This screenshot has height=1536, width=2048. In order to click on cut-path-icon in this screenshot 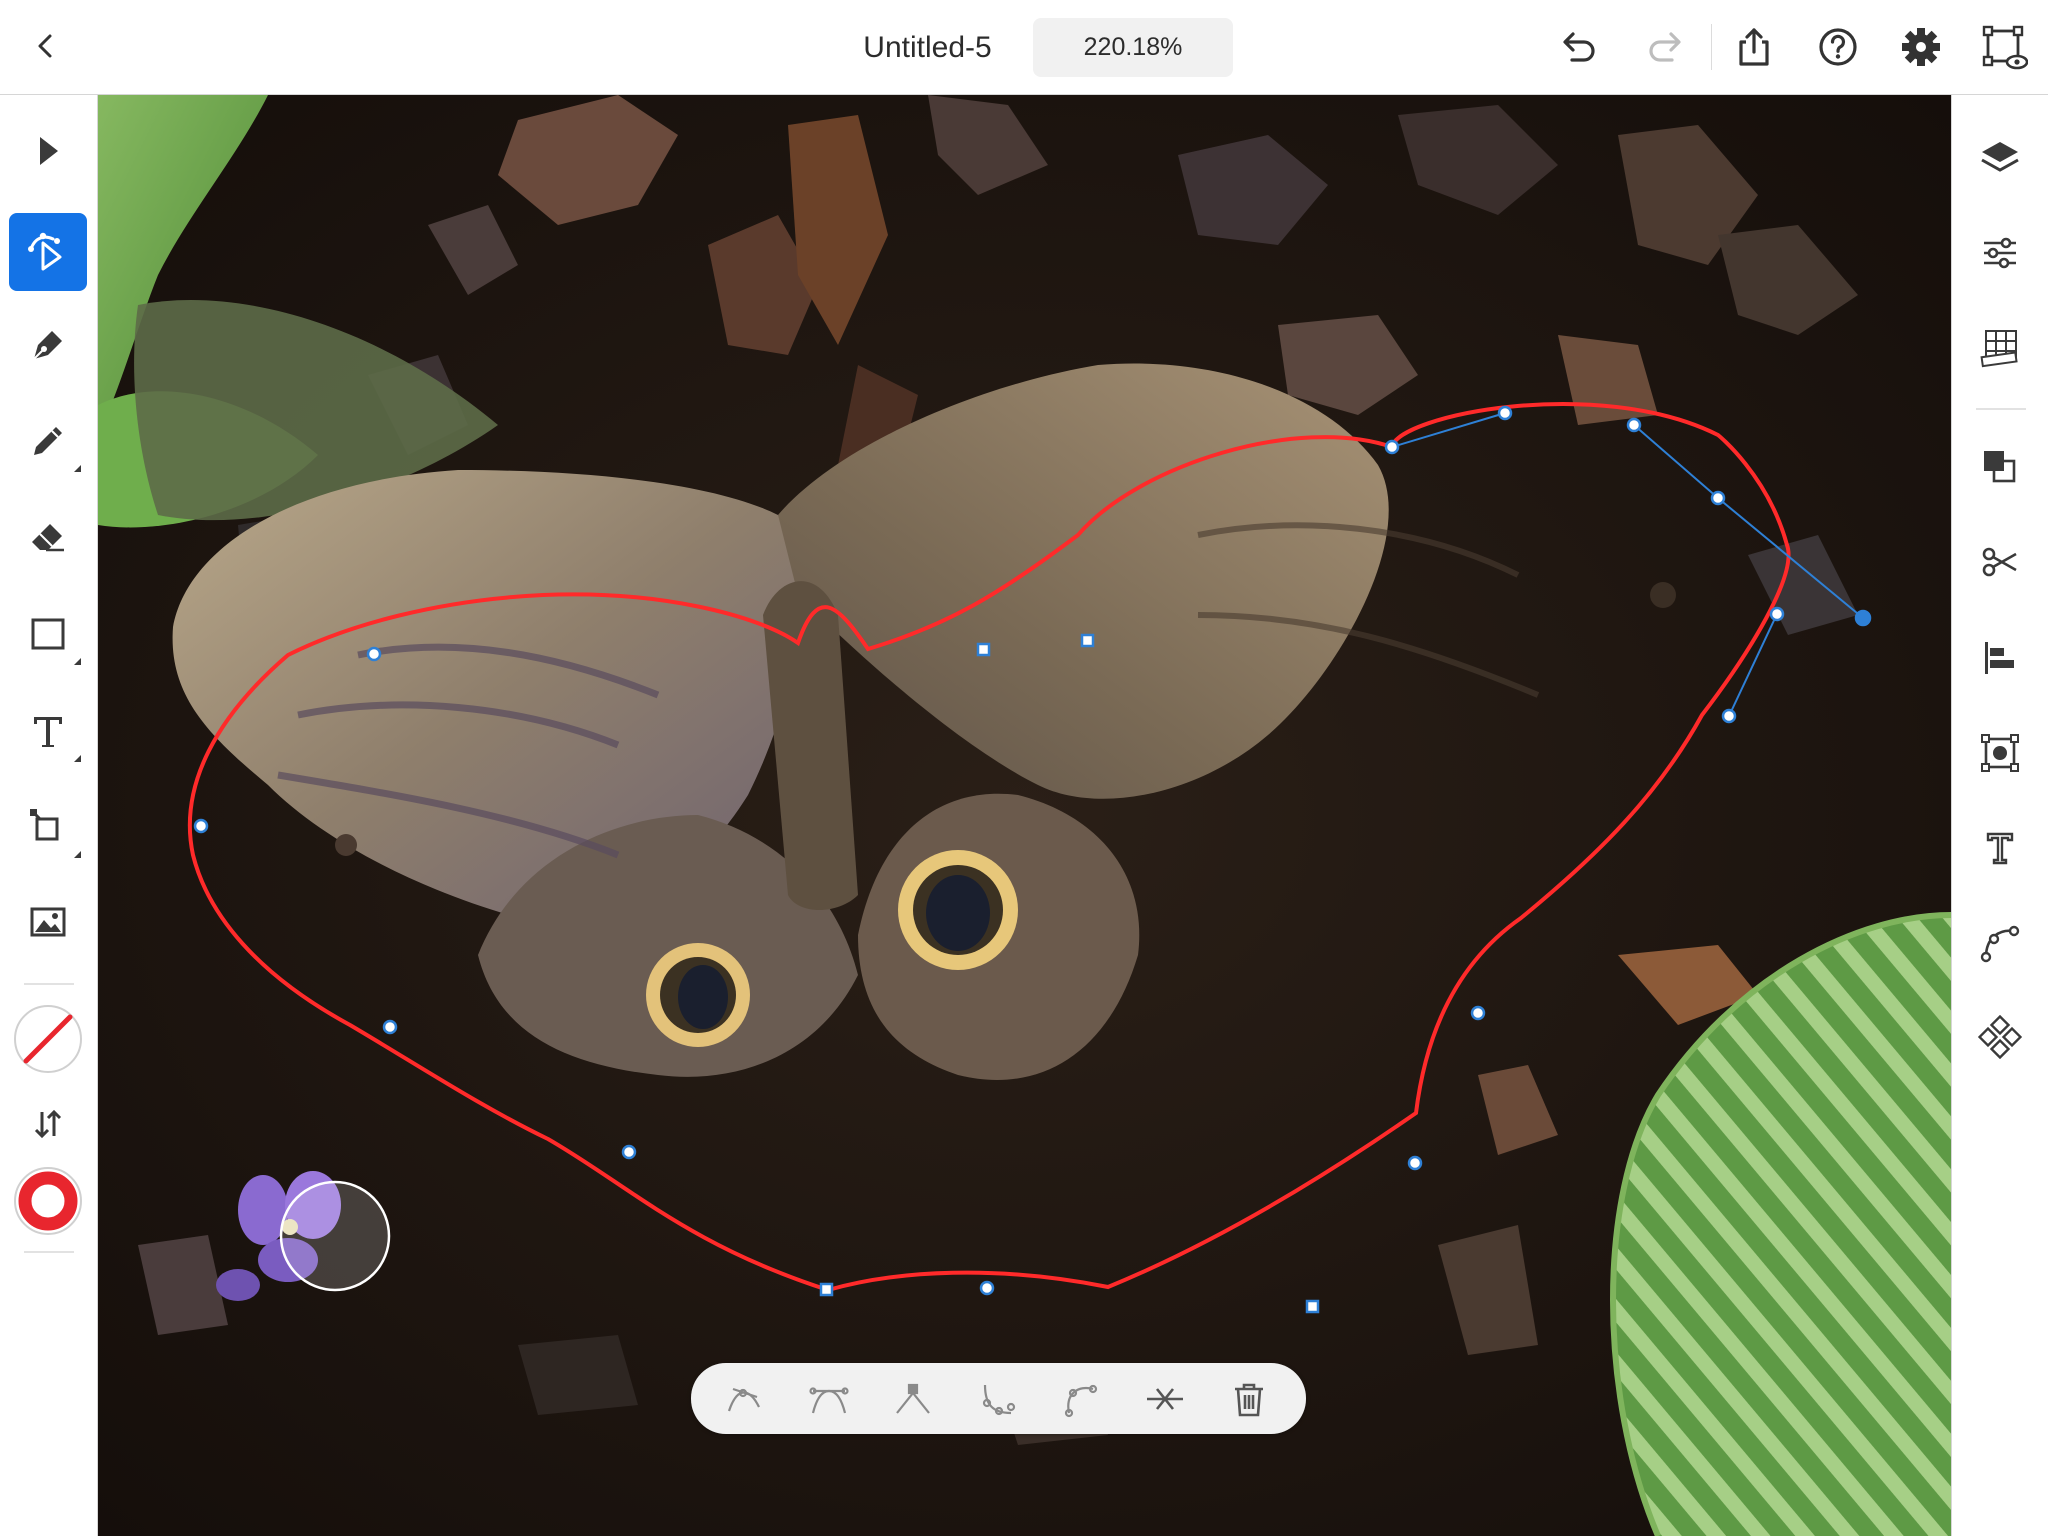, I will do `click(1165, 1399)`.